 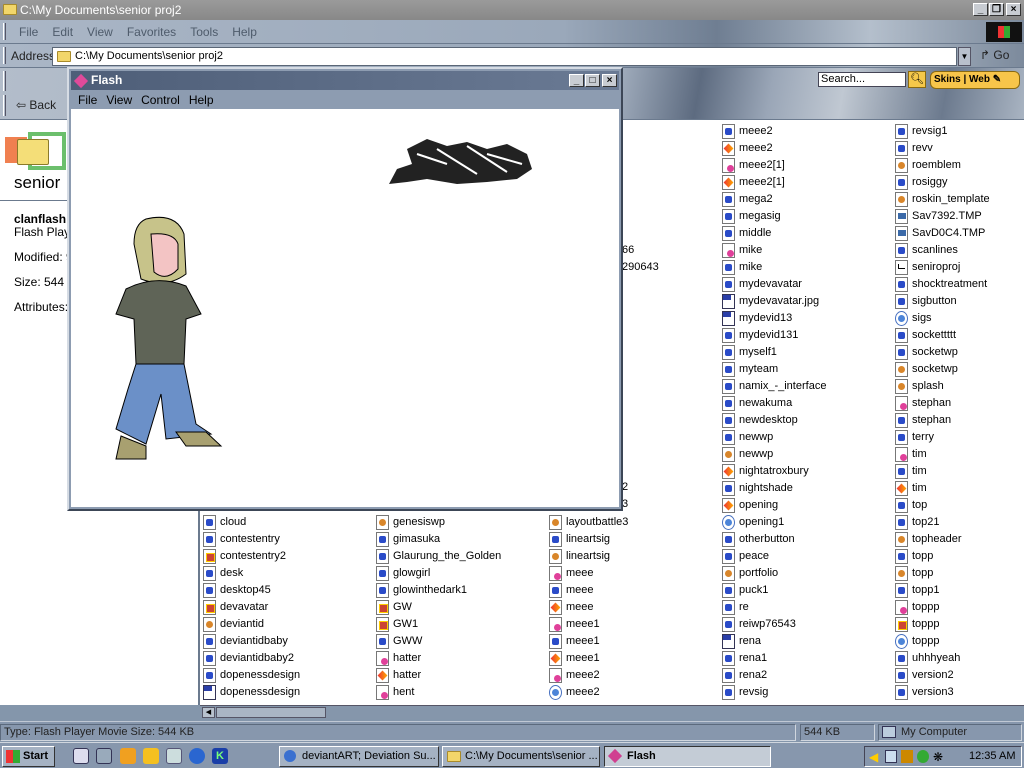 What do you see at coordinates (410, 522) in the screenshot?
I see `file-item: genesiswp` at bounding box center [410, 522].